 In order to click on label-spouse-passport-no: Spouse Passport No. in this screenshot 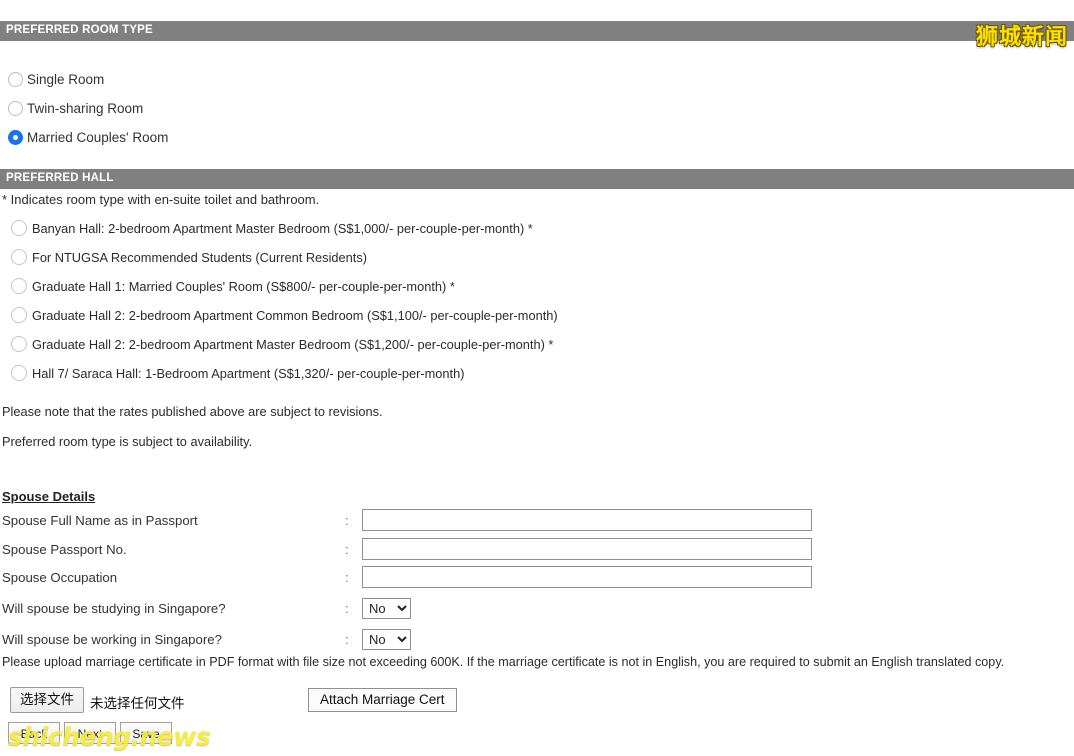, I will do `click(64, 549)`.